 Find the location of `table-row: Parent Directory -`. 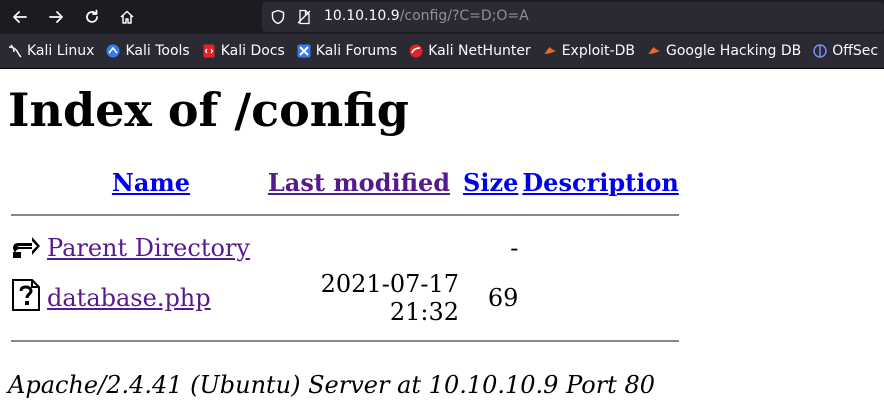

table-row: Parent Directory - is located at coordinates (345, 248).